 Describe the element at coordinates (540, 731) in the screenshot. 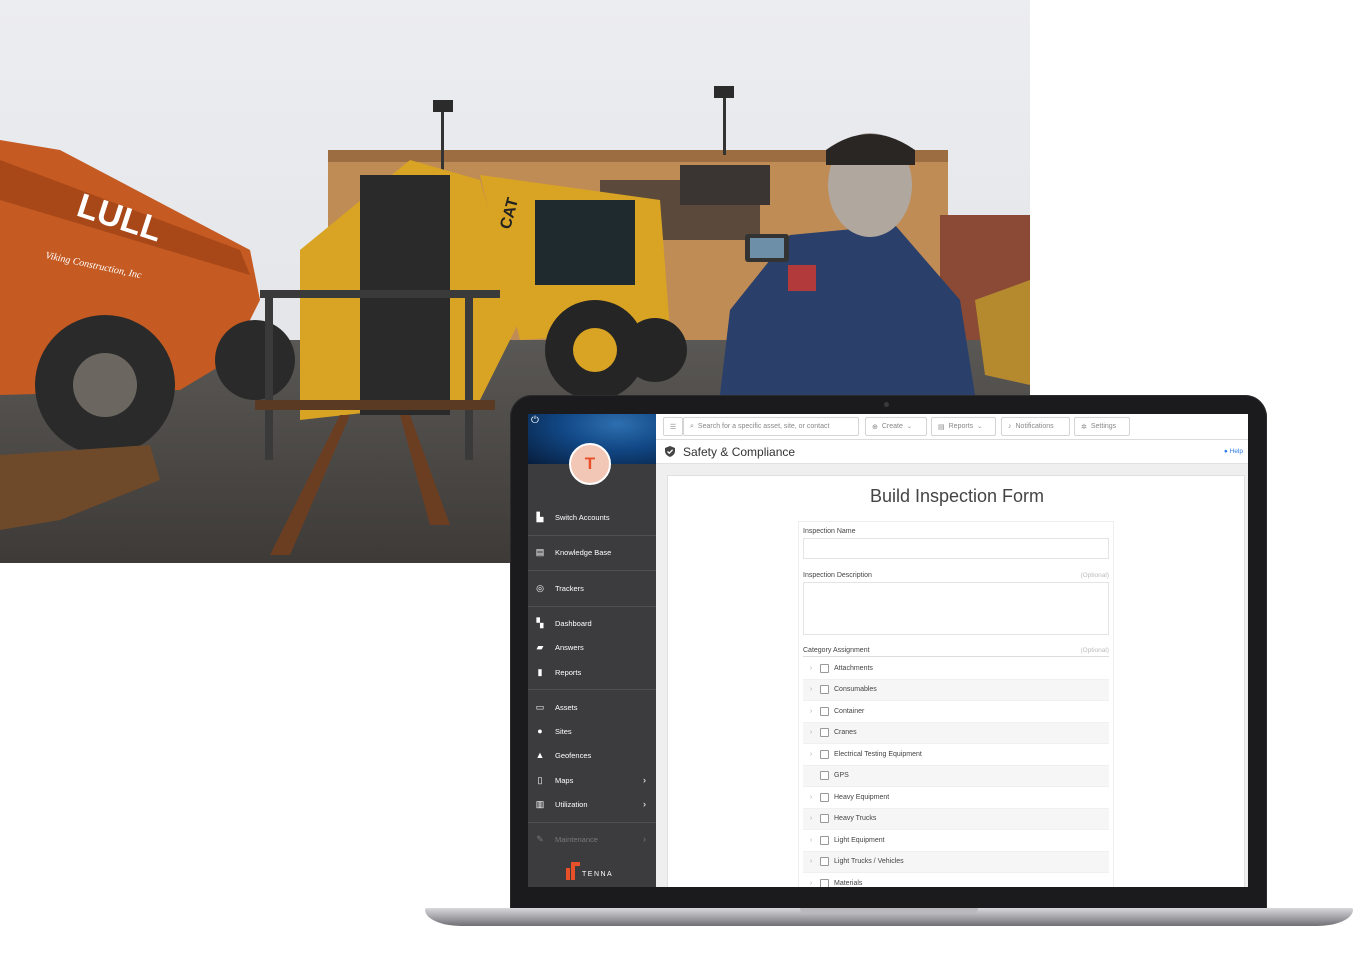

I see `pin-icon: ●` at that location.